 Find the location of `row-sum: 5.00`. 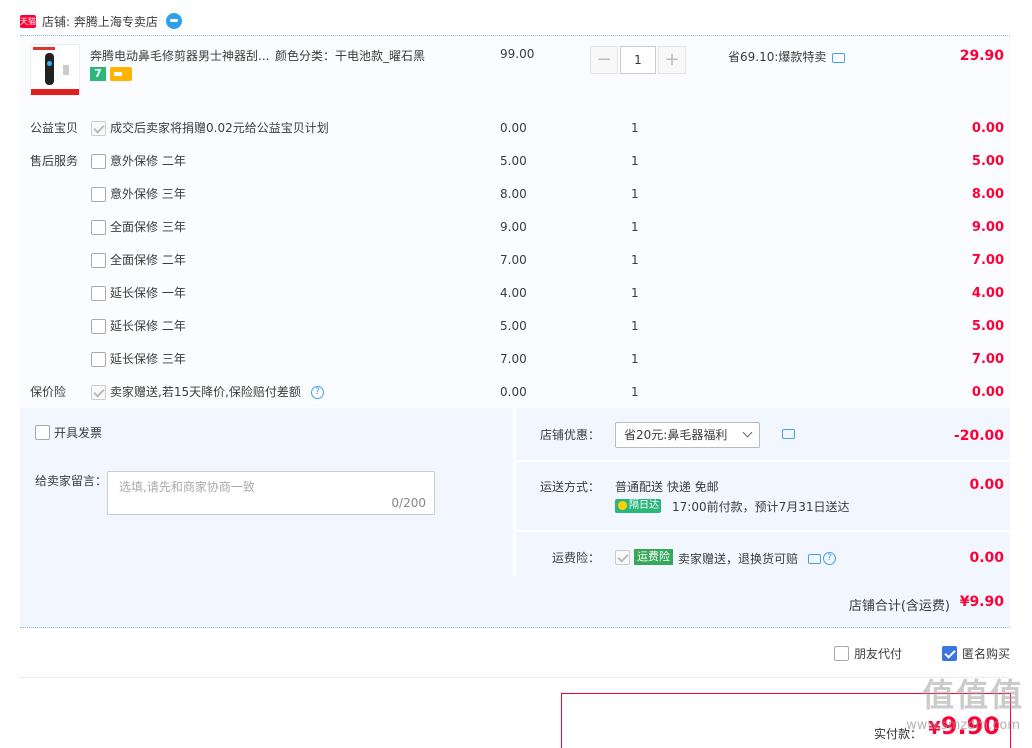

row-sum: 5.00 is located at coordinates (987, 326).